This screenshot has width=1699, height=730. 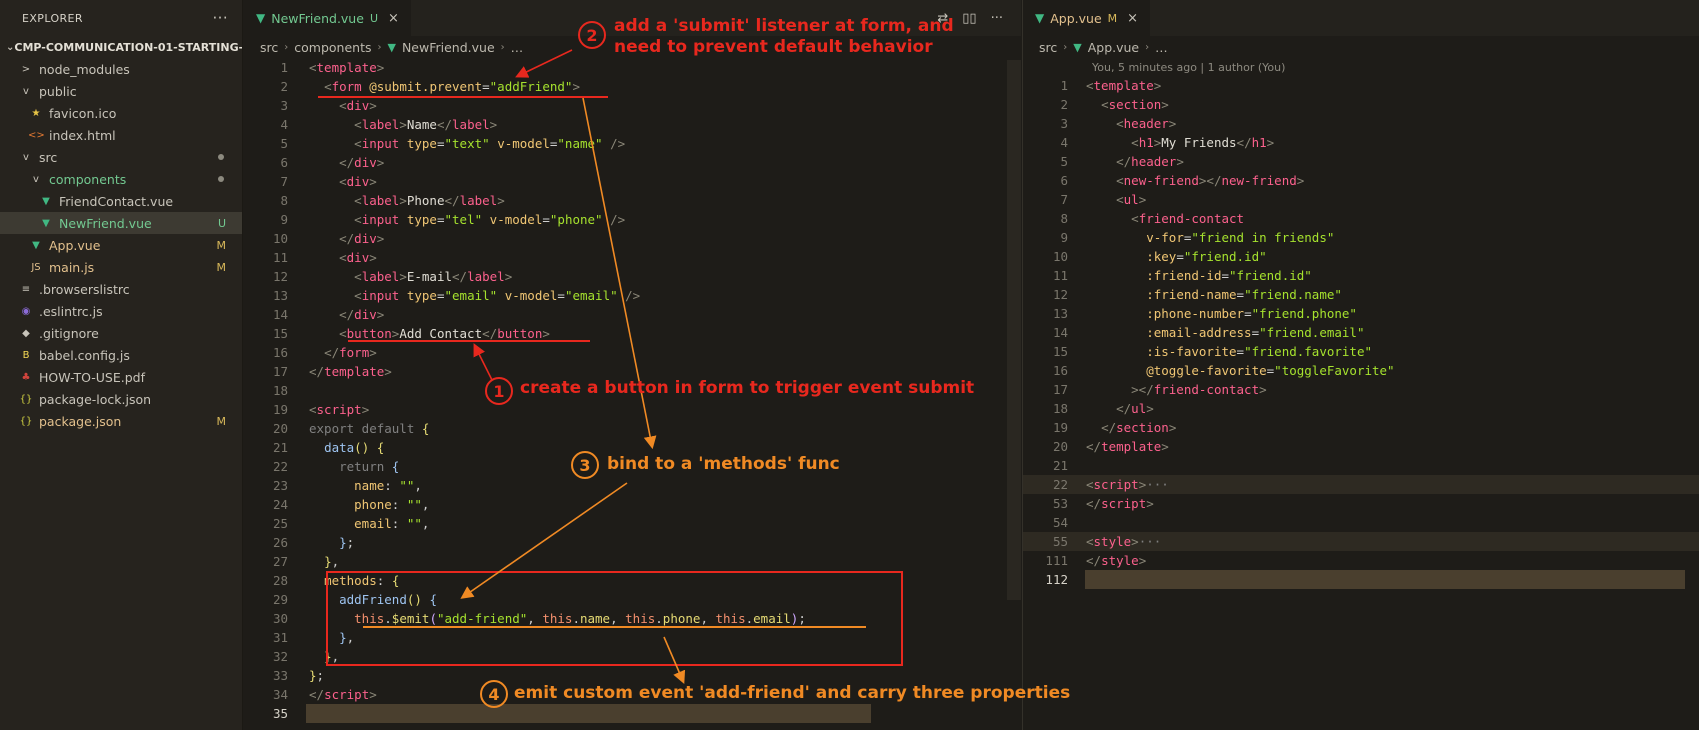 I want to click on code-text: :email-address="friend.email", so click(x=1255, y=332).